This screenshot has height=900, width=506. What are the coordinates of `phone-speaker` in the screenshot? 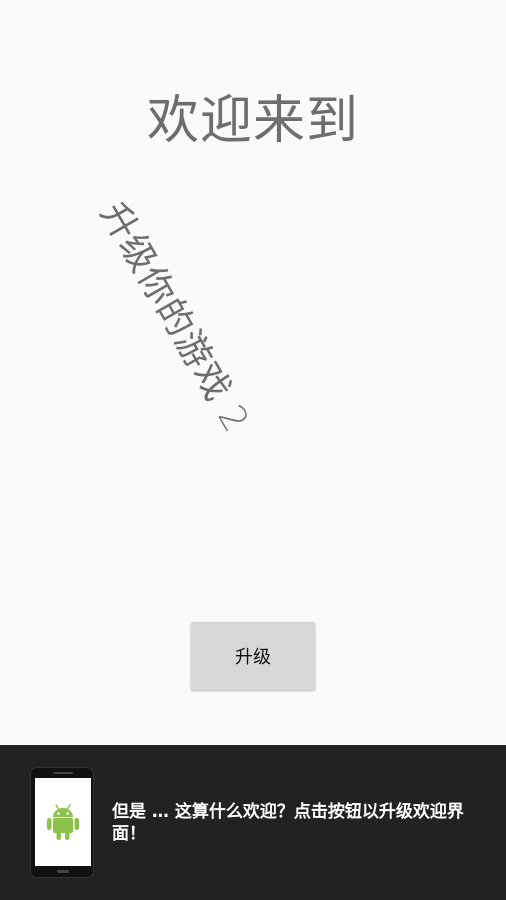 It's located at (63, 773).